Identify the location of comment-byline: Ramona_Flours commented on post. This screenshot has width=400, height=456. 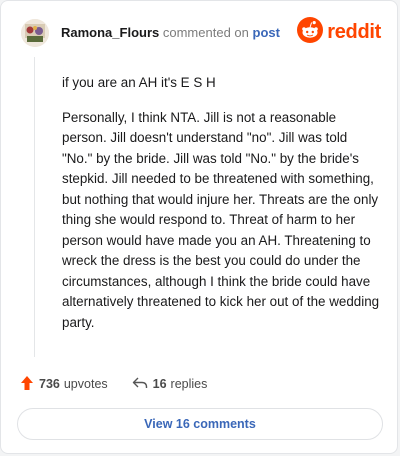
(170, 32).